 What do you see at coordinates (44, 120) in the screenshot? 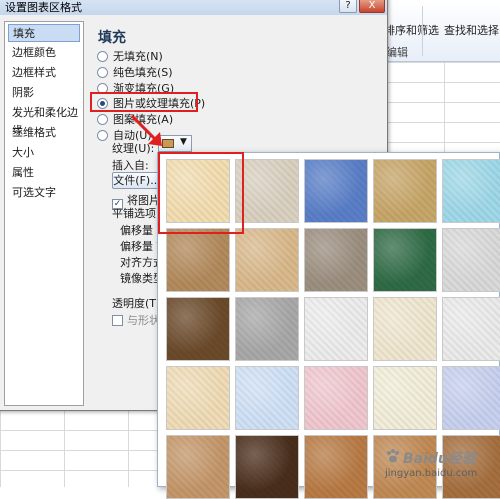
I see `nav-item-glow-soft-edges: 发光和柔化边缘` at bounding box center [44, 120].